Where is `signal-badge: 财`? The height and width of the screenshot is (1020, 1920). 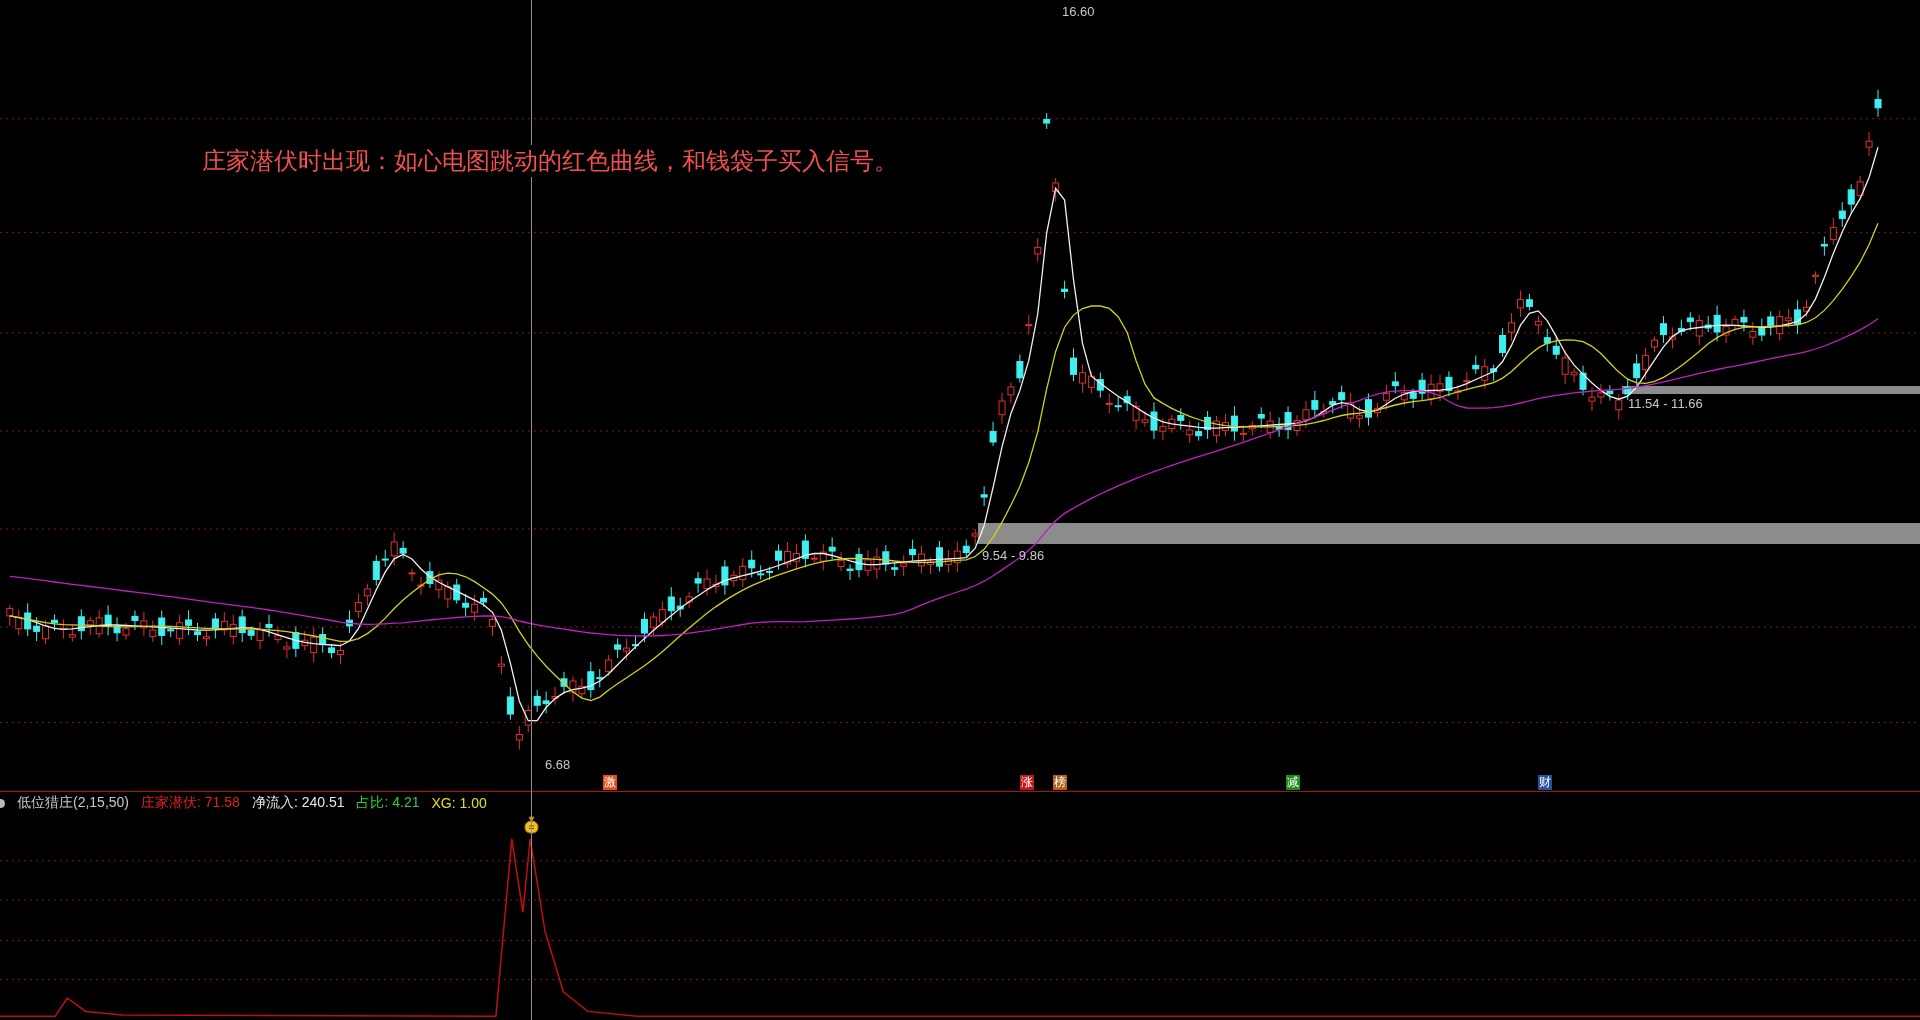
signal-badge: 财 is located at coordinates (1545, 782).